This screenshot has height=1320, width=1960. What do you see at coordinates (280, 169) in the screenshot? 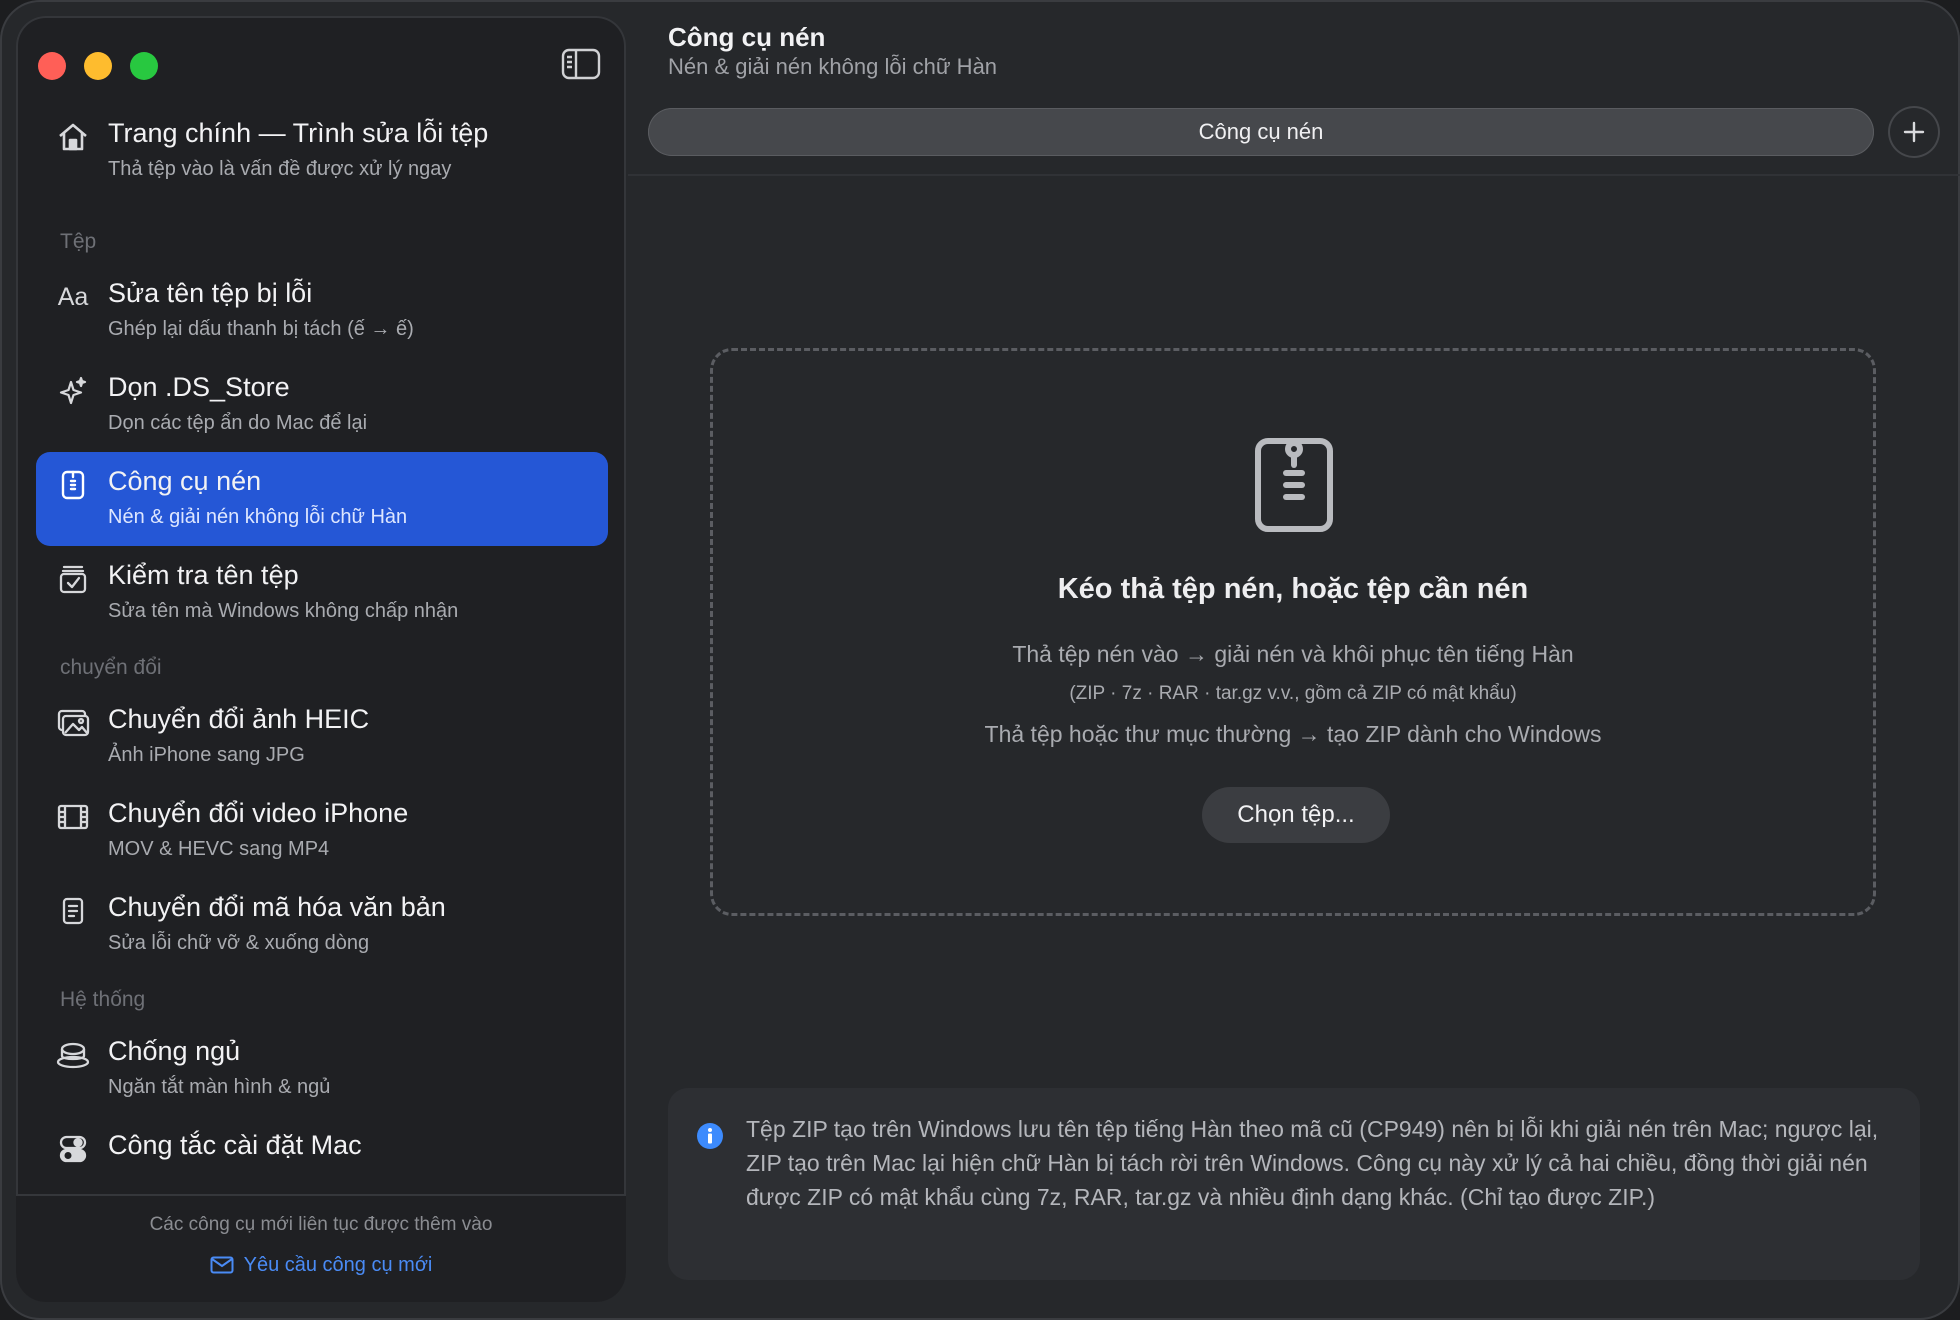
I see `sidebar-item-subtitle: Thả tệp vào là vấn đề được xử lý ngay` at bounding box center [280, 169].